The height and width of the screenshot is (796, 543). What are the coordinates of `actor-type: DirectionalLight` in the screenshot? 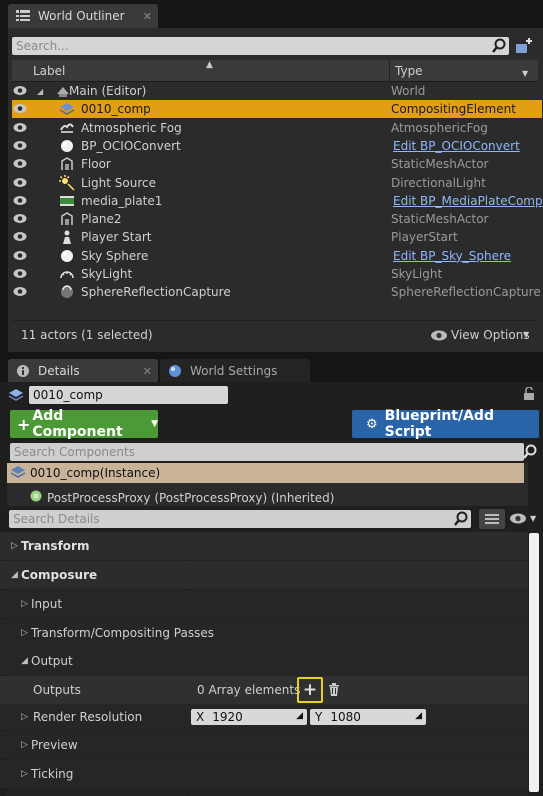 It's located at (438, 182).